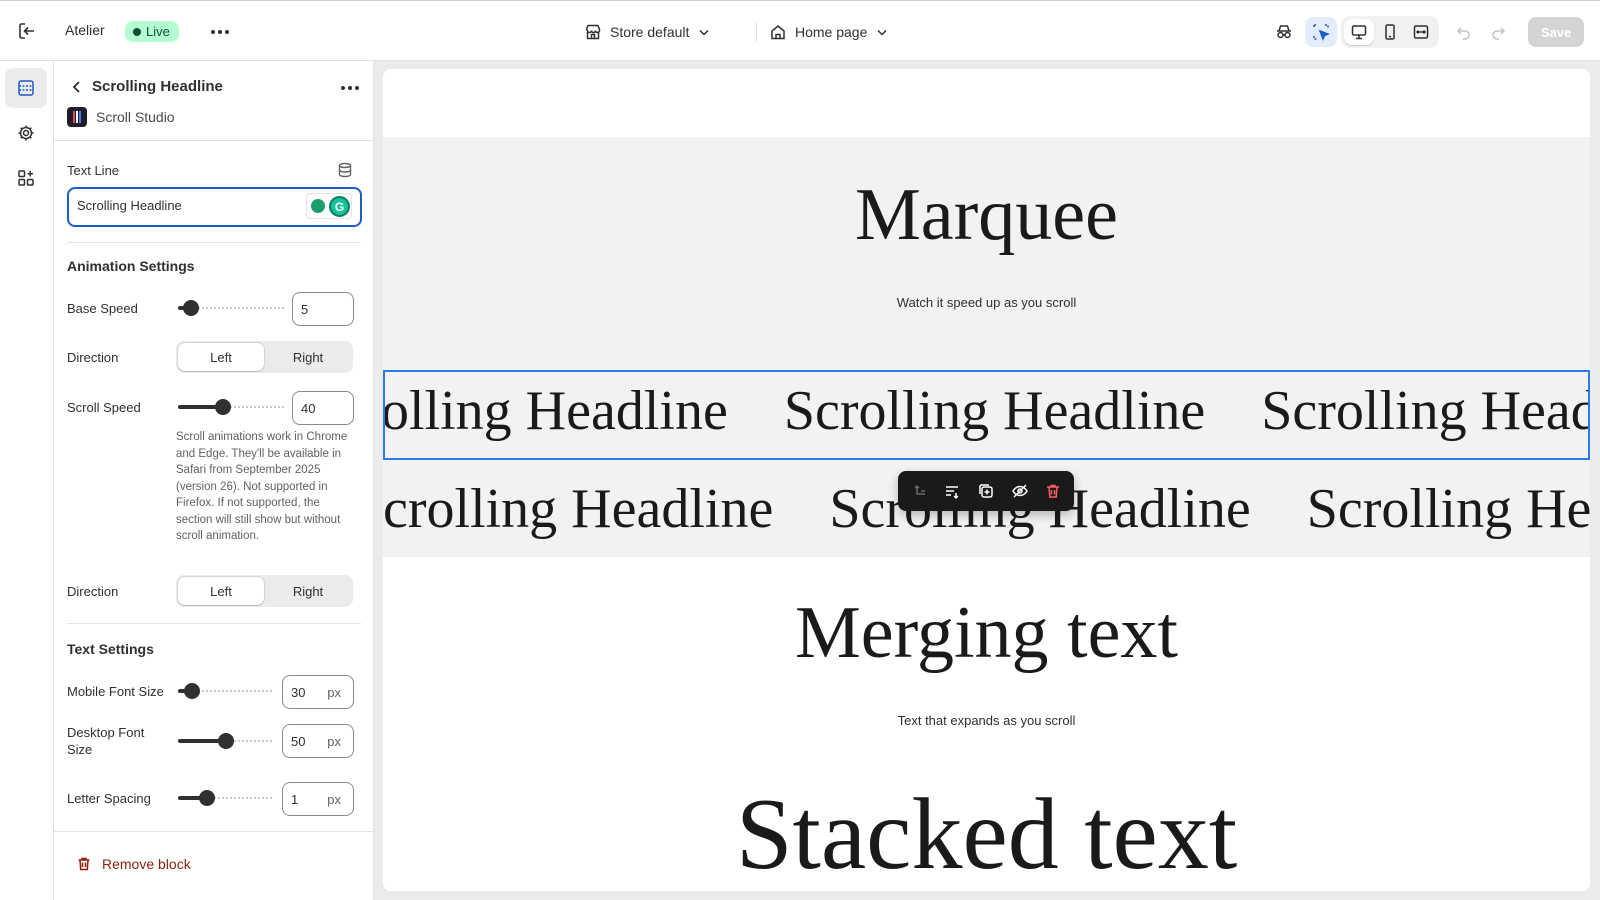  Describe the element at coordinates (84, 864) in the screenshot. I see `trash-icon` at that location.